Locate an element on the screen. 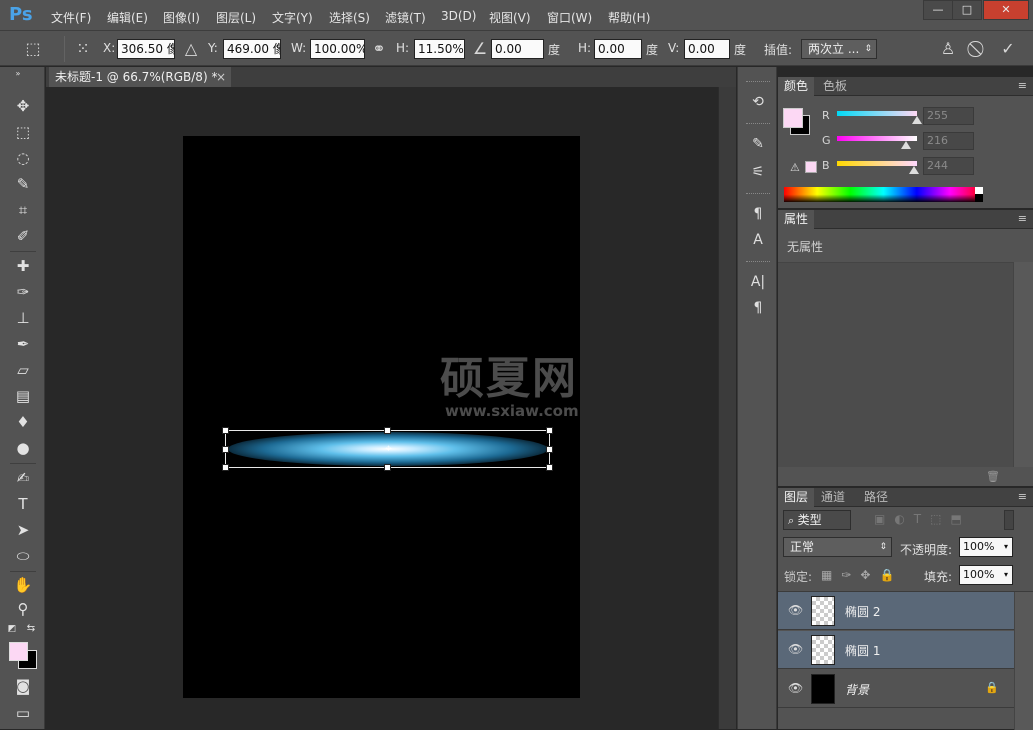  gradient-tool-icon: ▤ is located at coordinates (23, 396).